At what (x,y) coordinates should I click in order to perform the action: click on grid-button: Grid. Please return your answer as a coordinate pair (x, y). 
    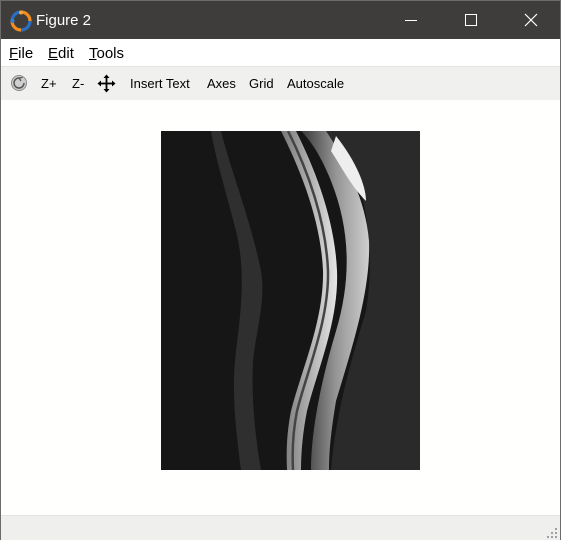
    Looking at the image, I should click on (261, 83).